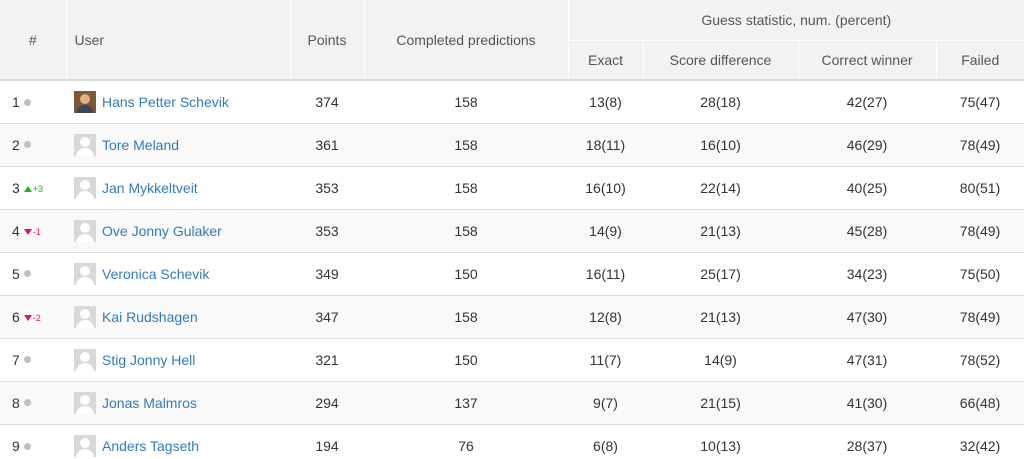 The image size is (1024, 459). What do you see at coordinates (327, 402) in the screenshot?
I see `points-cell: 294` at bounding box center [327, 402].